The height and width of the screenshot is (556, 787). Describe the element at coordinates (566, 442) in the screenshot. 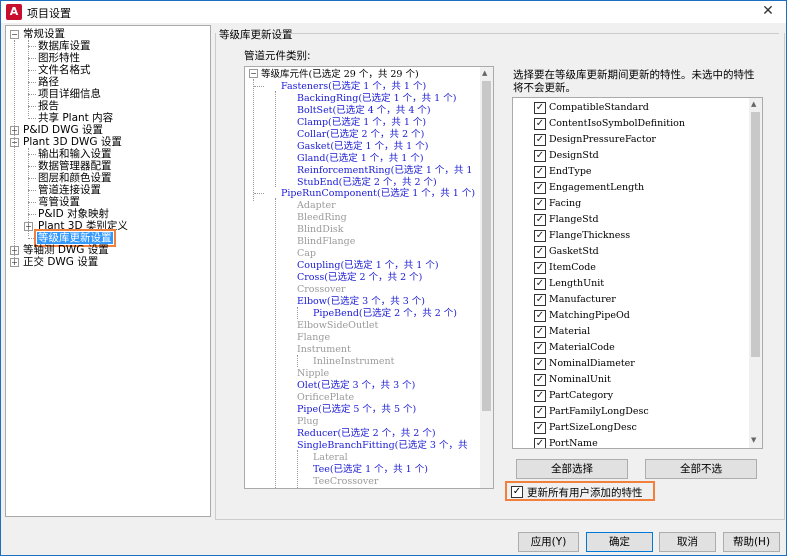

I see `property-item: ✓ PortName` at that location.